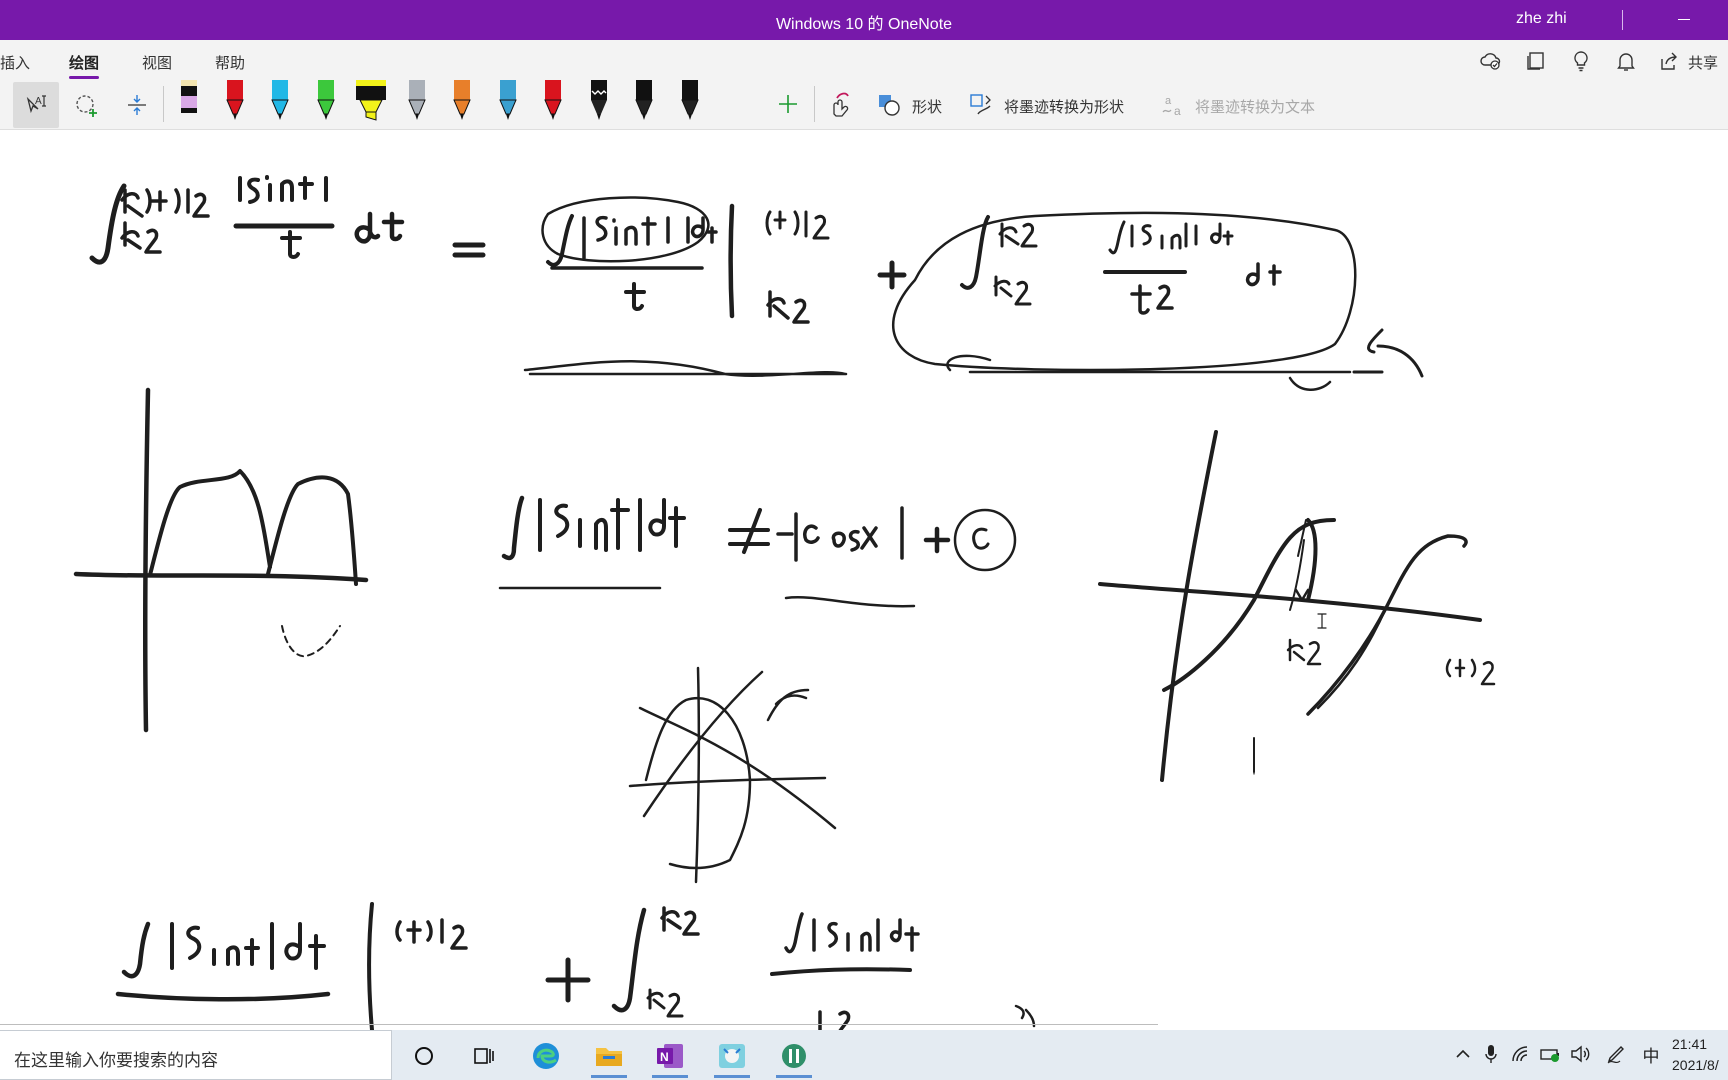  I want to click on ink-to-shape-icon, so click(981, 105).